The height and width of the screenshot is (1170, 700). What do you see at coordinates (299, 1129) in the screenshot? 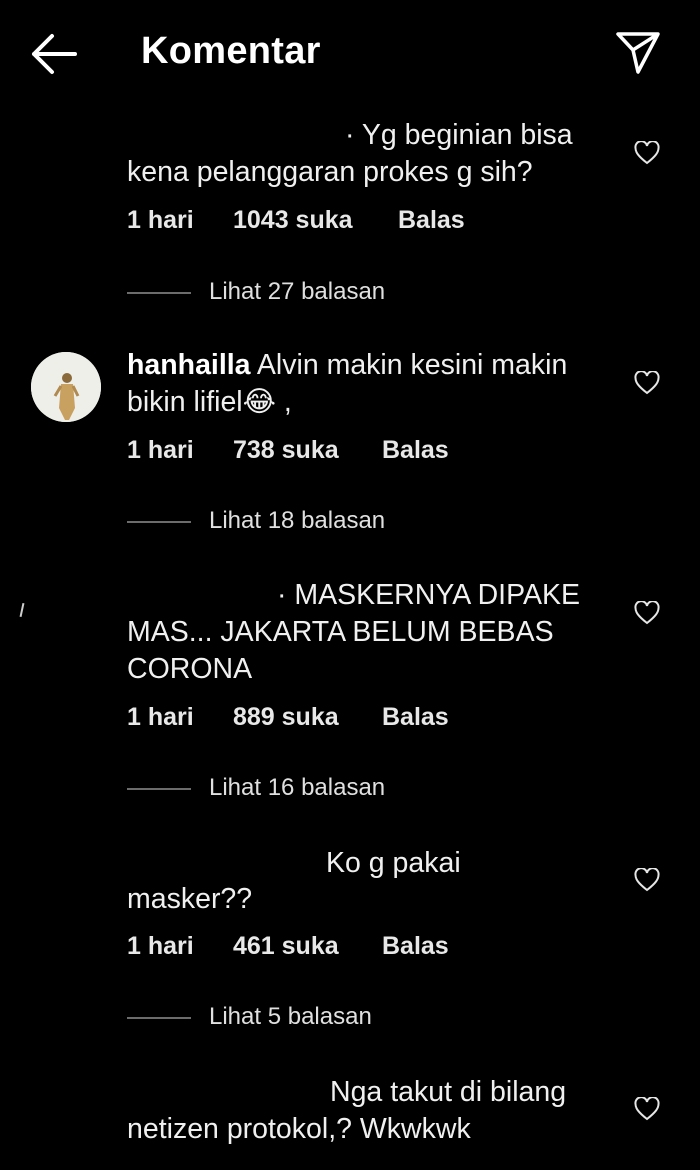
I see `comment-text-line: netizen protokol,? Wkwkwk` at bounding box center [299, 1129].